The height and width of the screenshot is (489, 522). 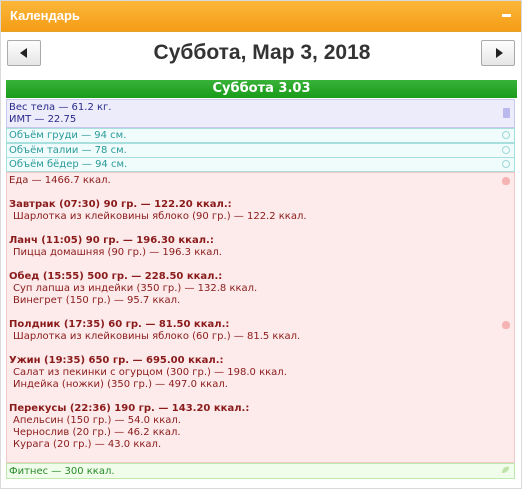 What do you see at coordinates (97, 420) in the screenshot?
I see `meal-item: Апельсин (150 гр.) — 54.0 ккал.` at bounding box center [97, 420].